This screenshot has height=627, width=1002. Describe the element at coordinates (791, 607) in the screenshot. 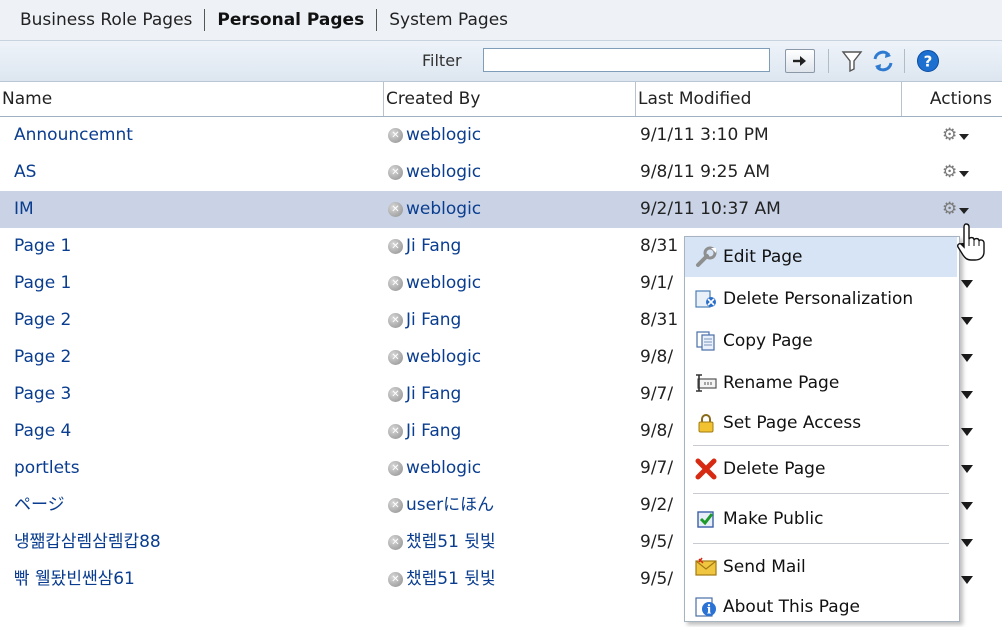

I see `menu-item-label: About This Page` at that location.